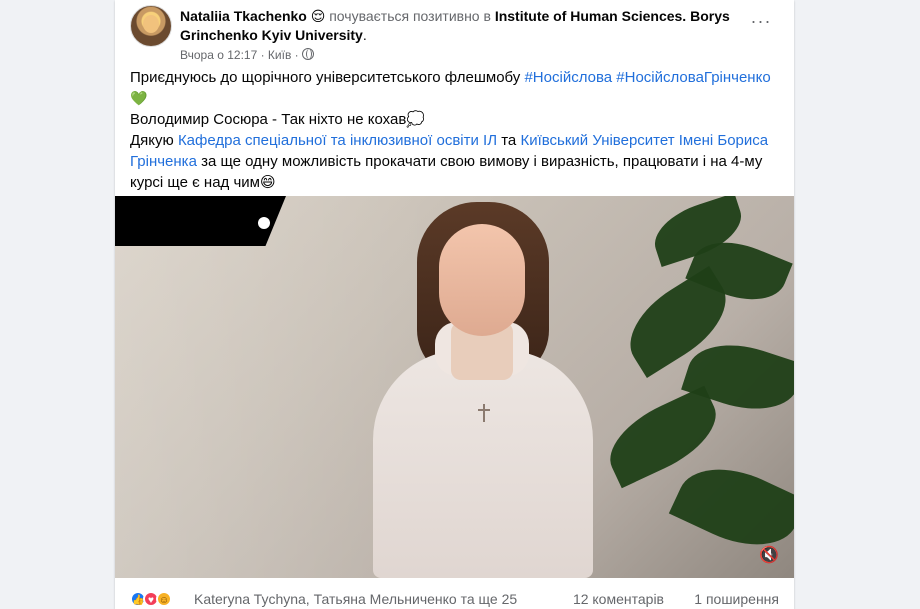 Image resolution: width=920 pixels, height=609 pixels. I want to click on cross-pendant, so click(484, 413).